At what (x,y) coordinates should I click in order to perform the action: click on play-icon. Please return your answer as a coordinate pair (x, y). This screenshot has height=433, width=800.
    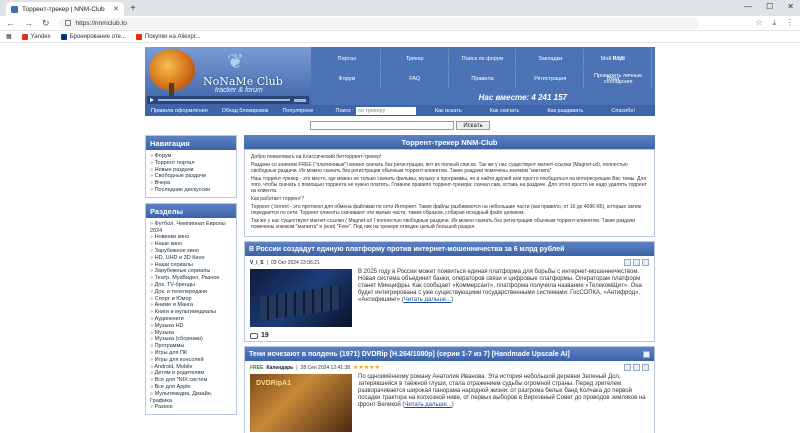
    Looking at the image, I should click on (152, 100).